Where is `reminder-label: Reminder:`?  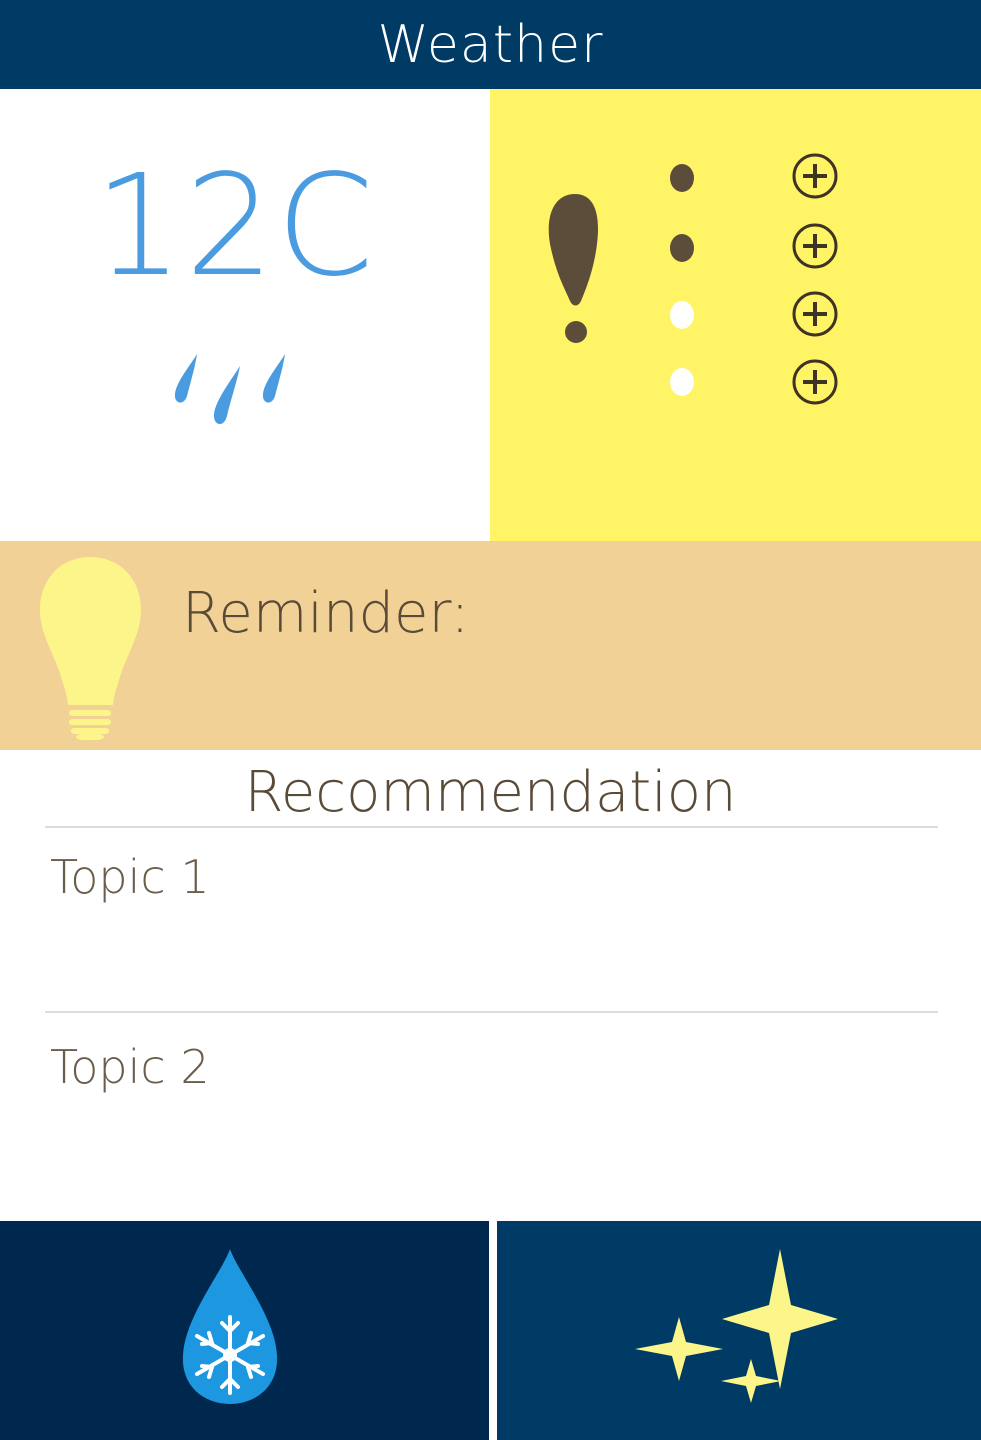
reminder-label: Reminder: is located at coordinates (326, 613).